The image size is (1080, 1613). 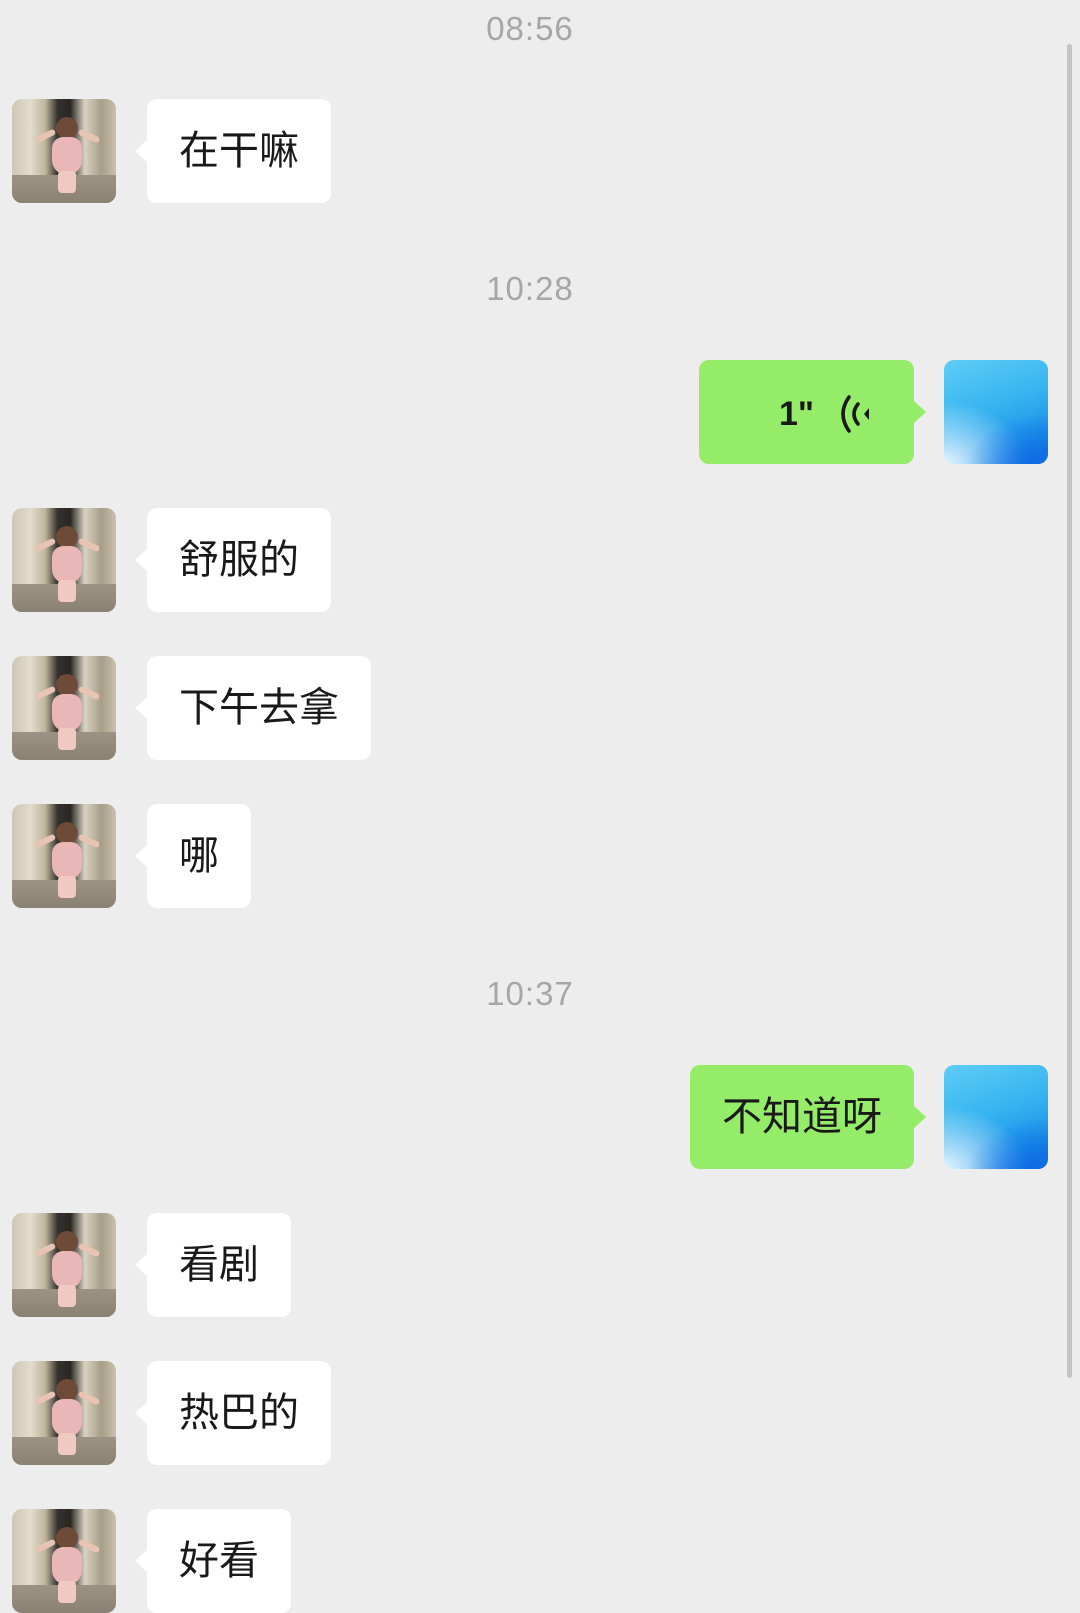 I want to click on message-bubble-incoming: 舒服的, so click(x=233, y=560).